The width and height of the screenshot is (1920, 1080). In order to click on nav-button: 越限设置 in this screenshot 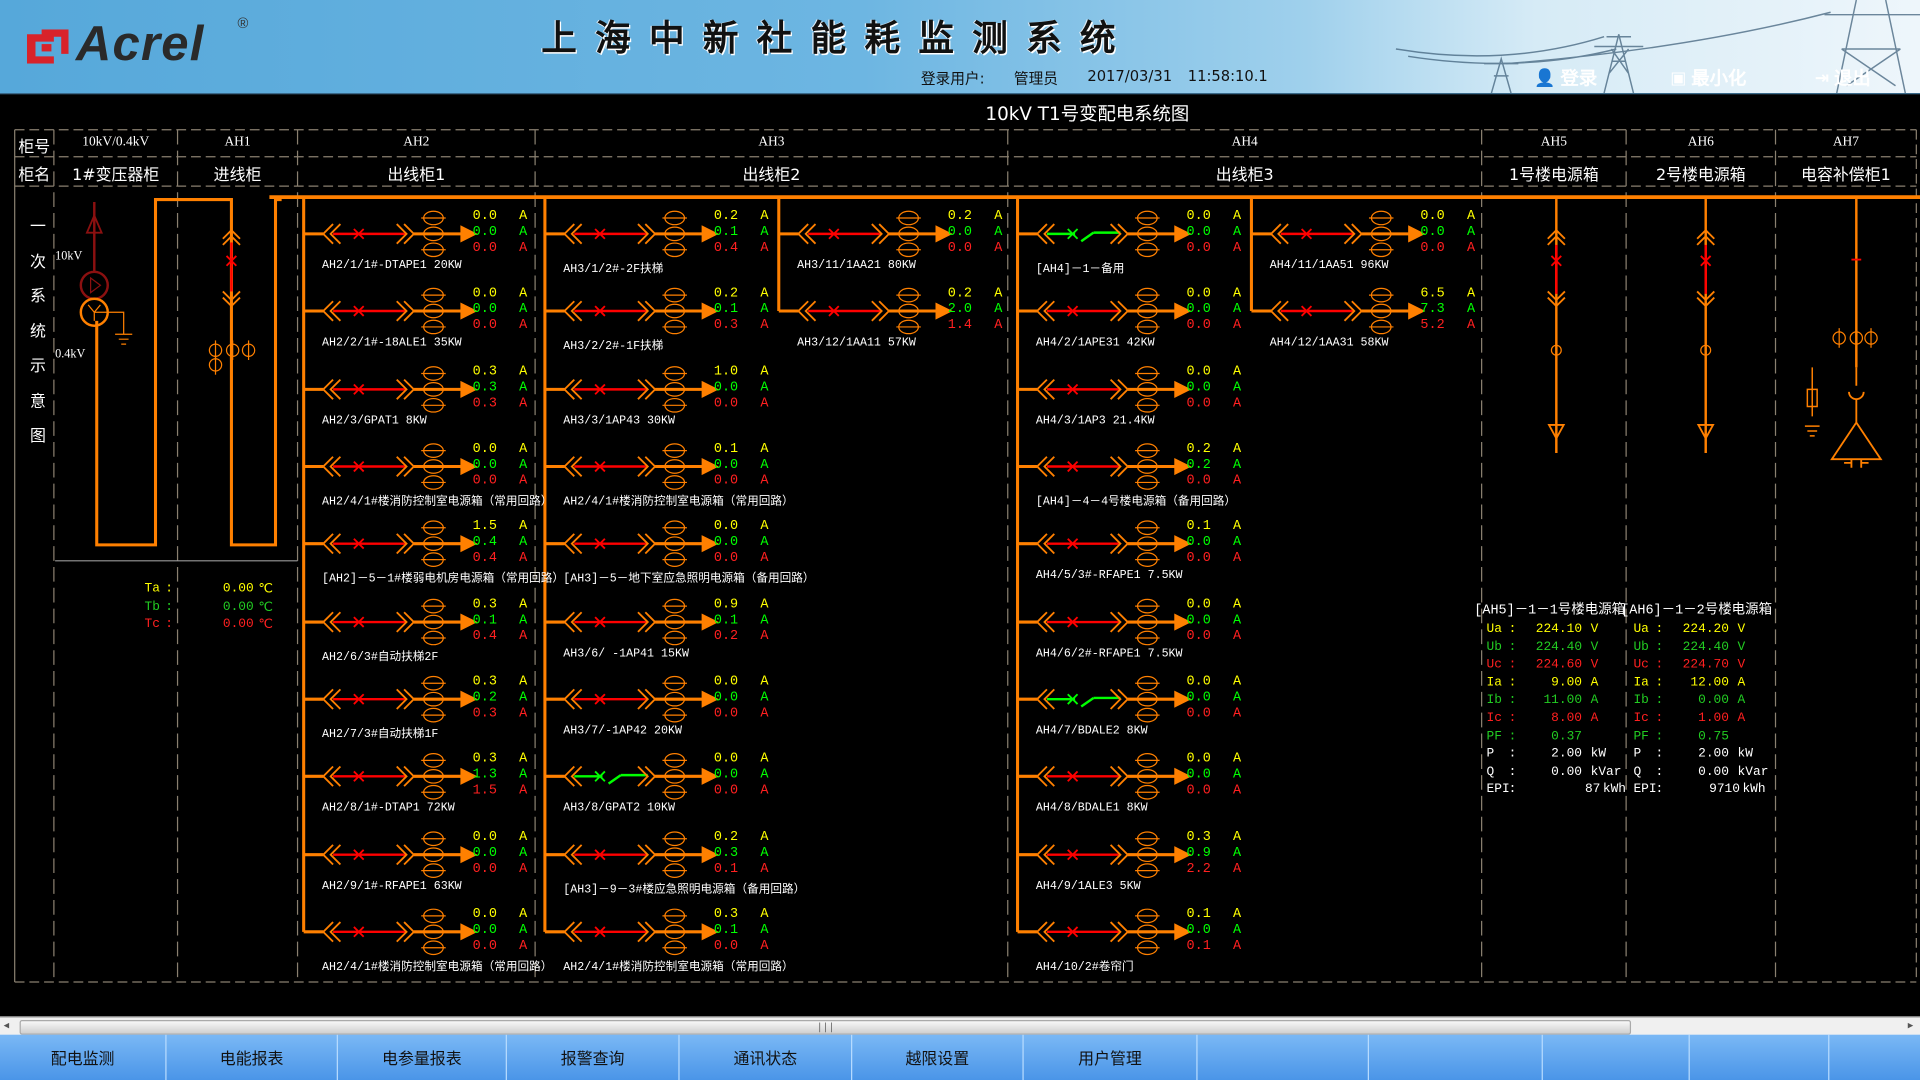, I will do `click(938, 1057)`.